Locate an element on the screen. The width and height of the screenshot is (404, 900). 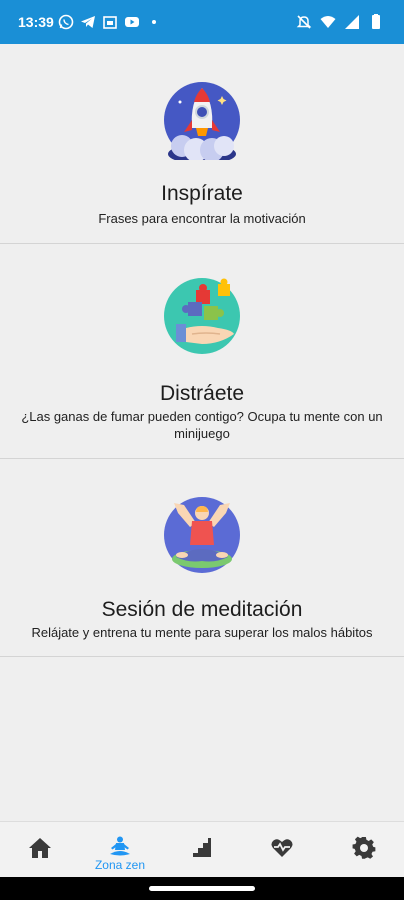
nav-item-progress is located at coordinates (202, 850).